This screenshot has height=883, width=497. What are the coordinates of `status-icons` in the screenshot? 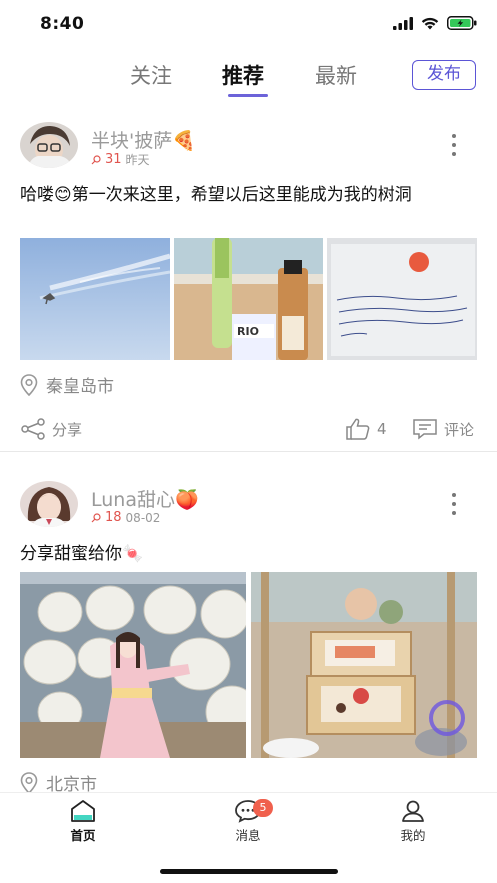 It's located at (435, 23).